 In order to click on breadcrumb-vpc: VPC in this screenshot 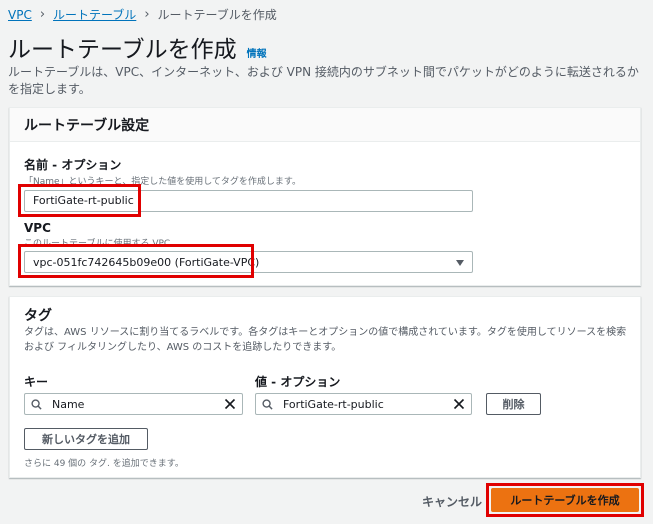, I will do `click(20, 15)`.